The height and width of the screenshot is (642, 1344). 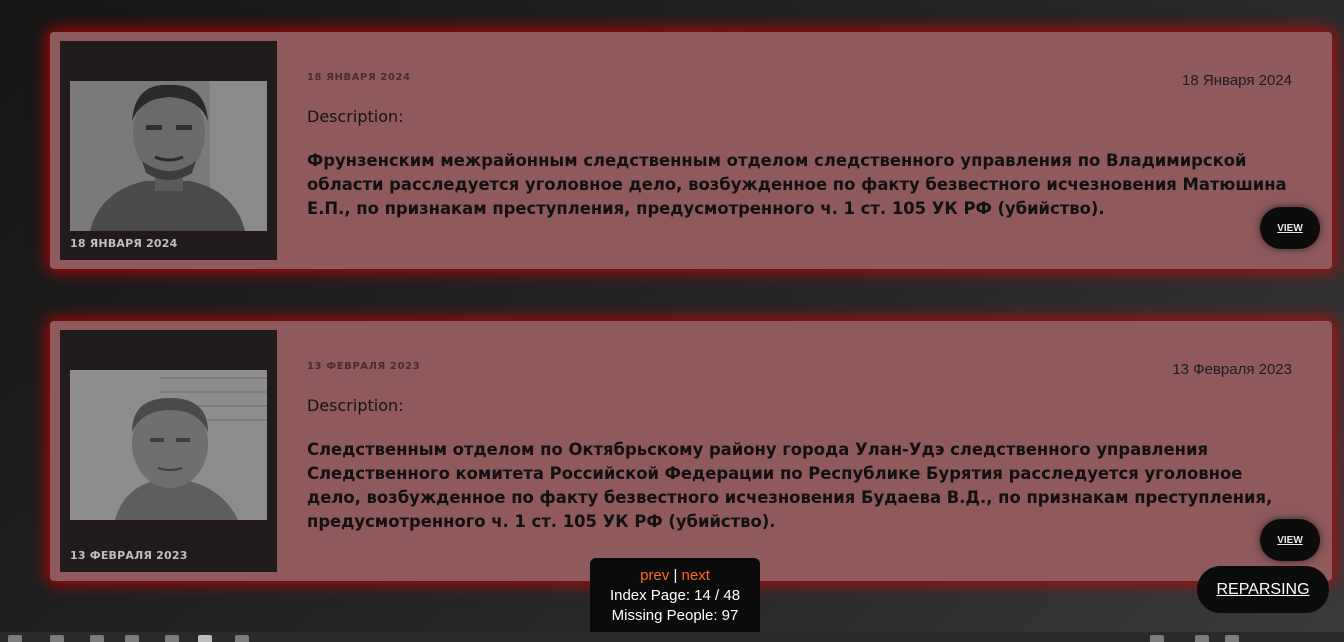 What do you see at coordinates (205, 638) in the screenshot?
I see `taskbar-active-app-icon` at bounding box center [205, 638].